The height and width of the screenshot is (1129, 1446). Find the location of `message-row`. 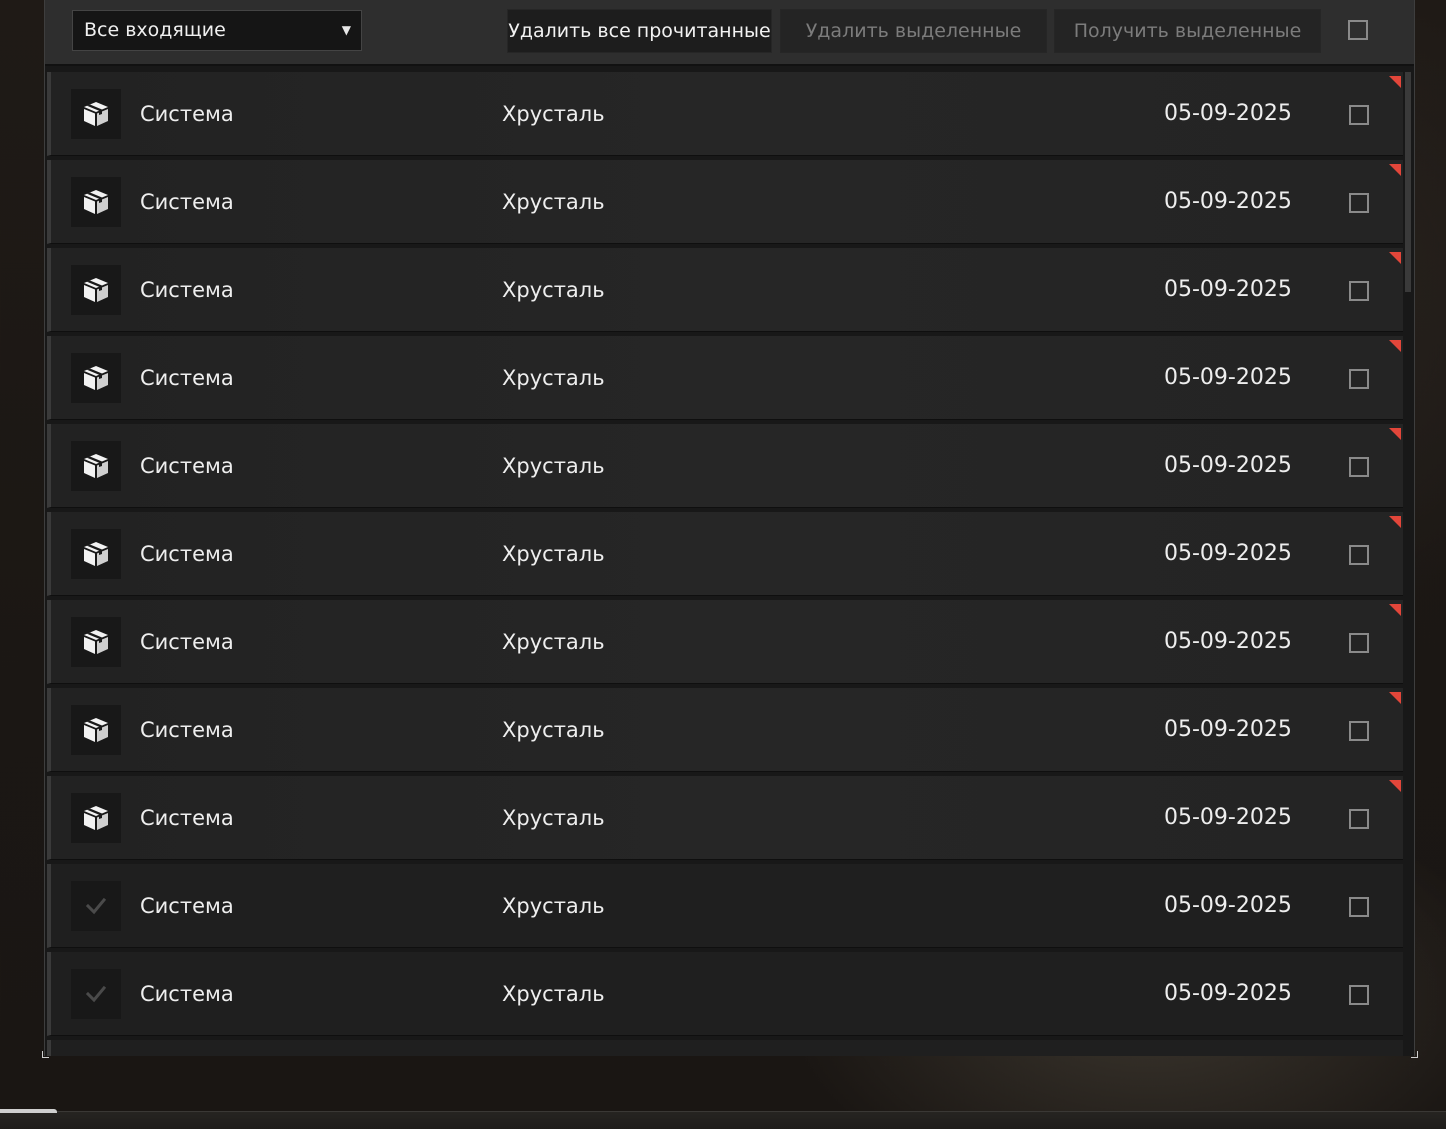

message-row is located at coordinates (725, 1048).